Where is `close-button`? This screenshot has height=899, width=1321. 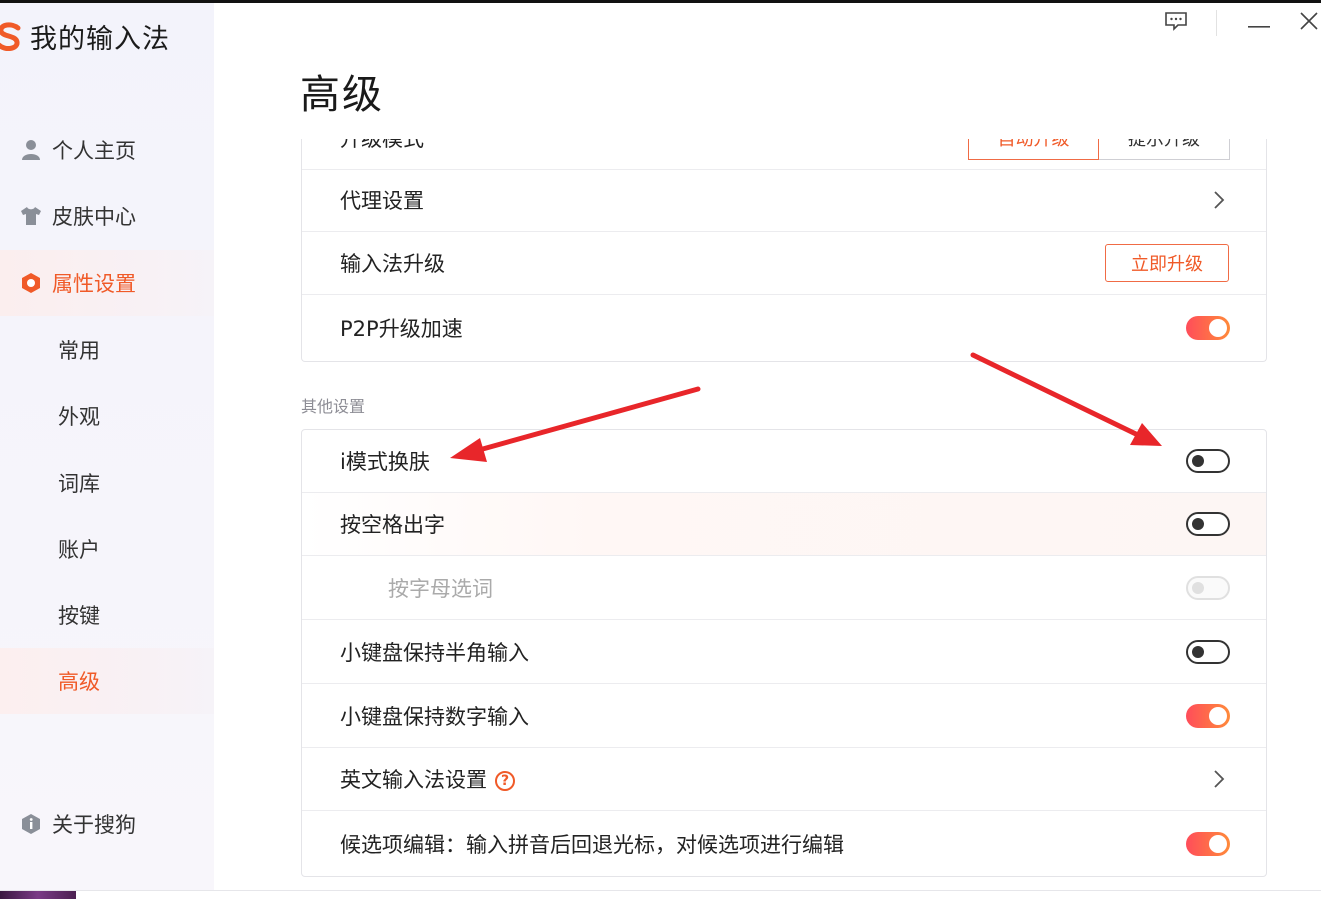 close-button is located at coordinates (1308, 23).